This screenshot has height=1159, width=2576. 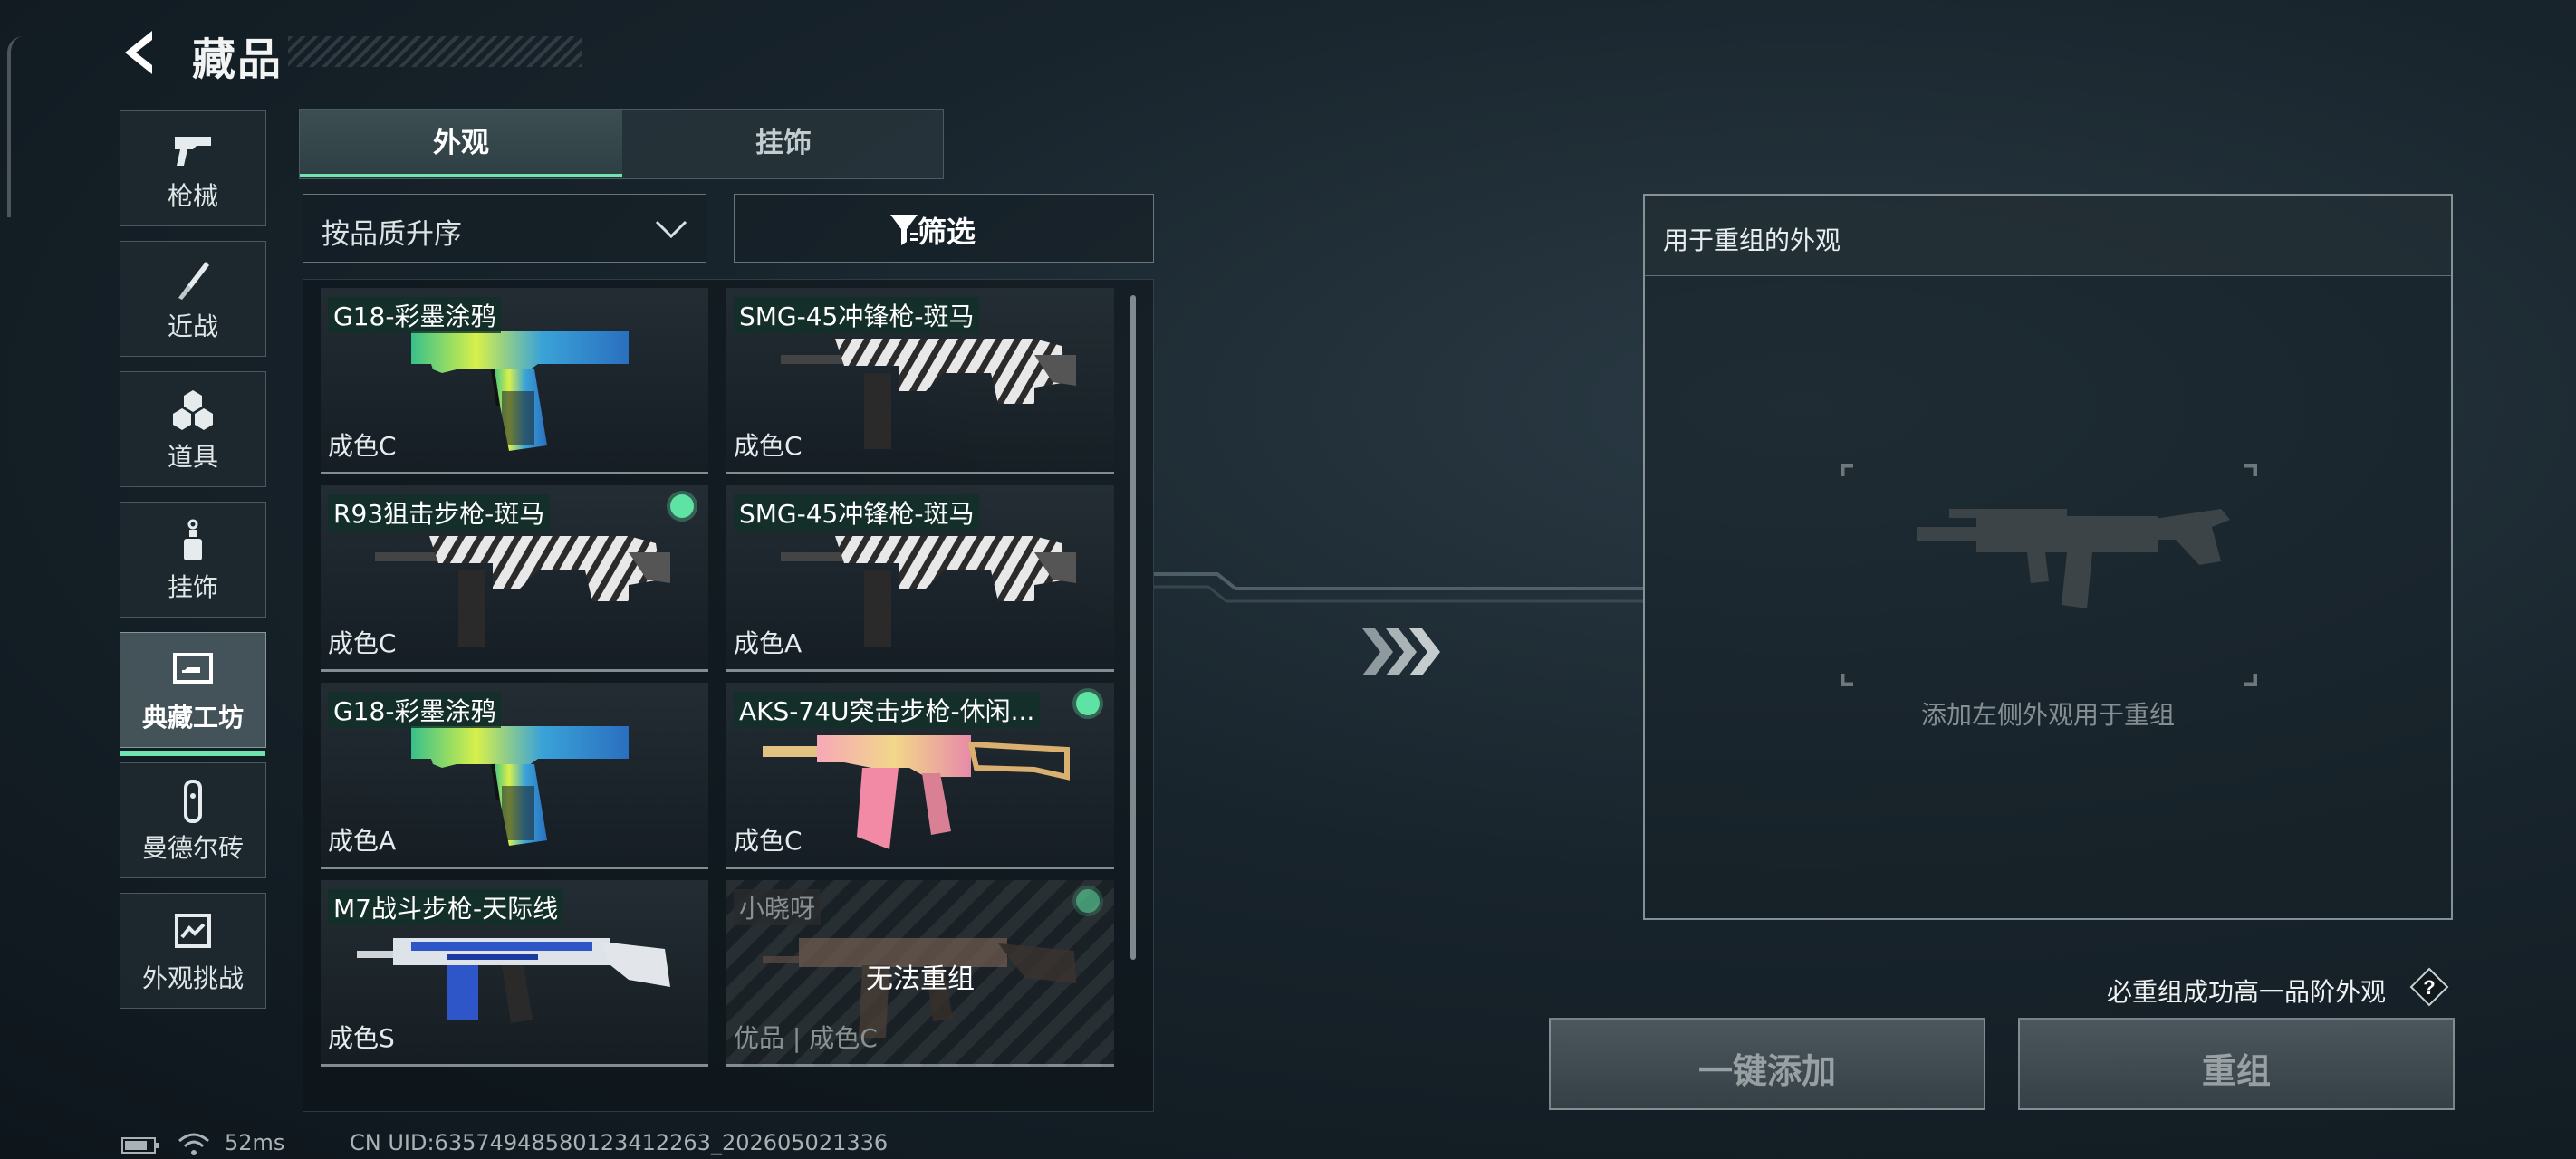 I want to click on battery-icon, so click(x=140, y=1145).